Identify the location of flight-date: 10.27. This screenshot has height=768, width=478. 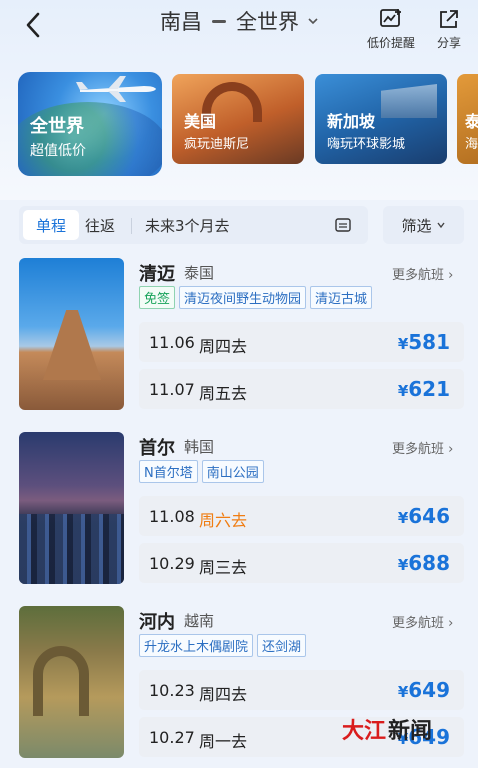
(172, 737).